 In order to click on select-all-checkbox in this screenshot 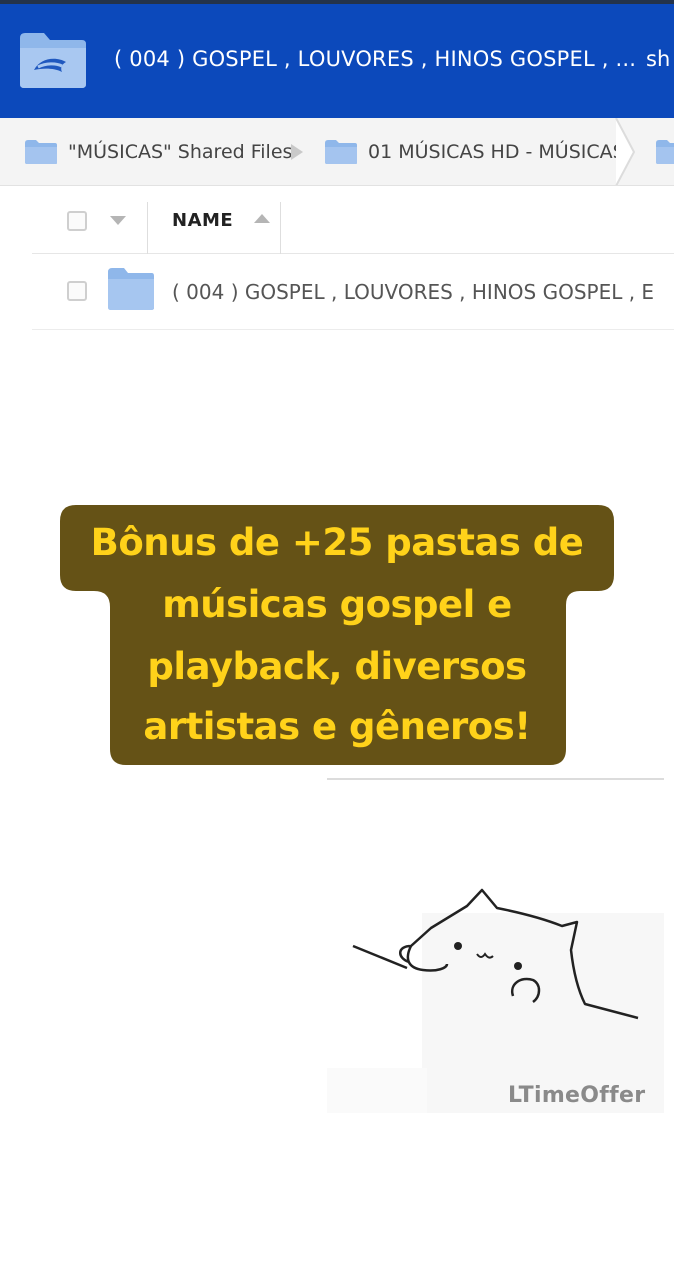, I will do `click(77, 221)`.